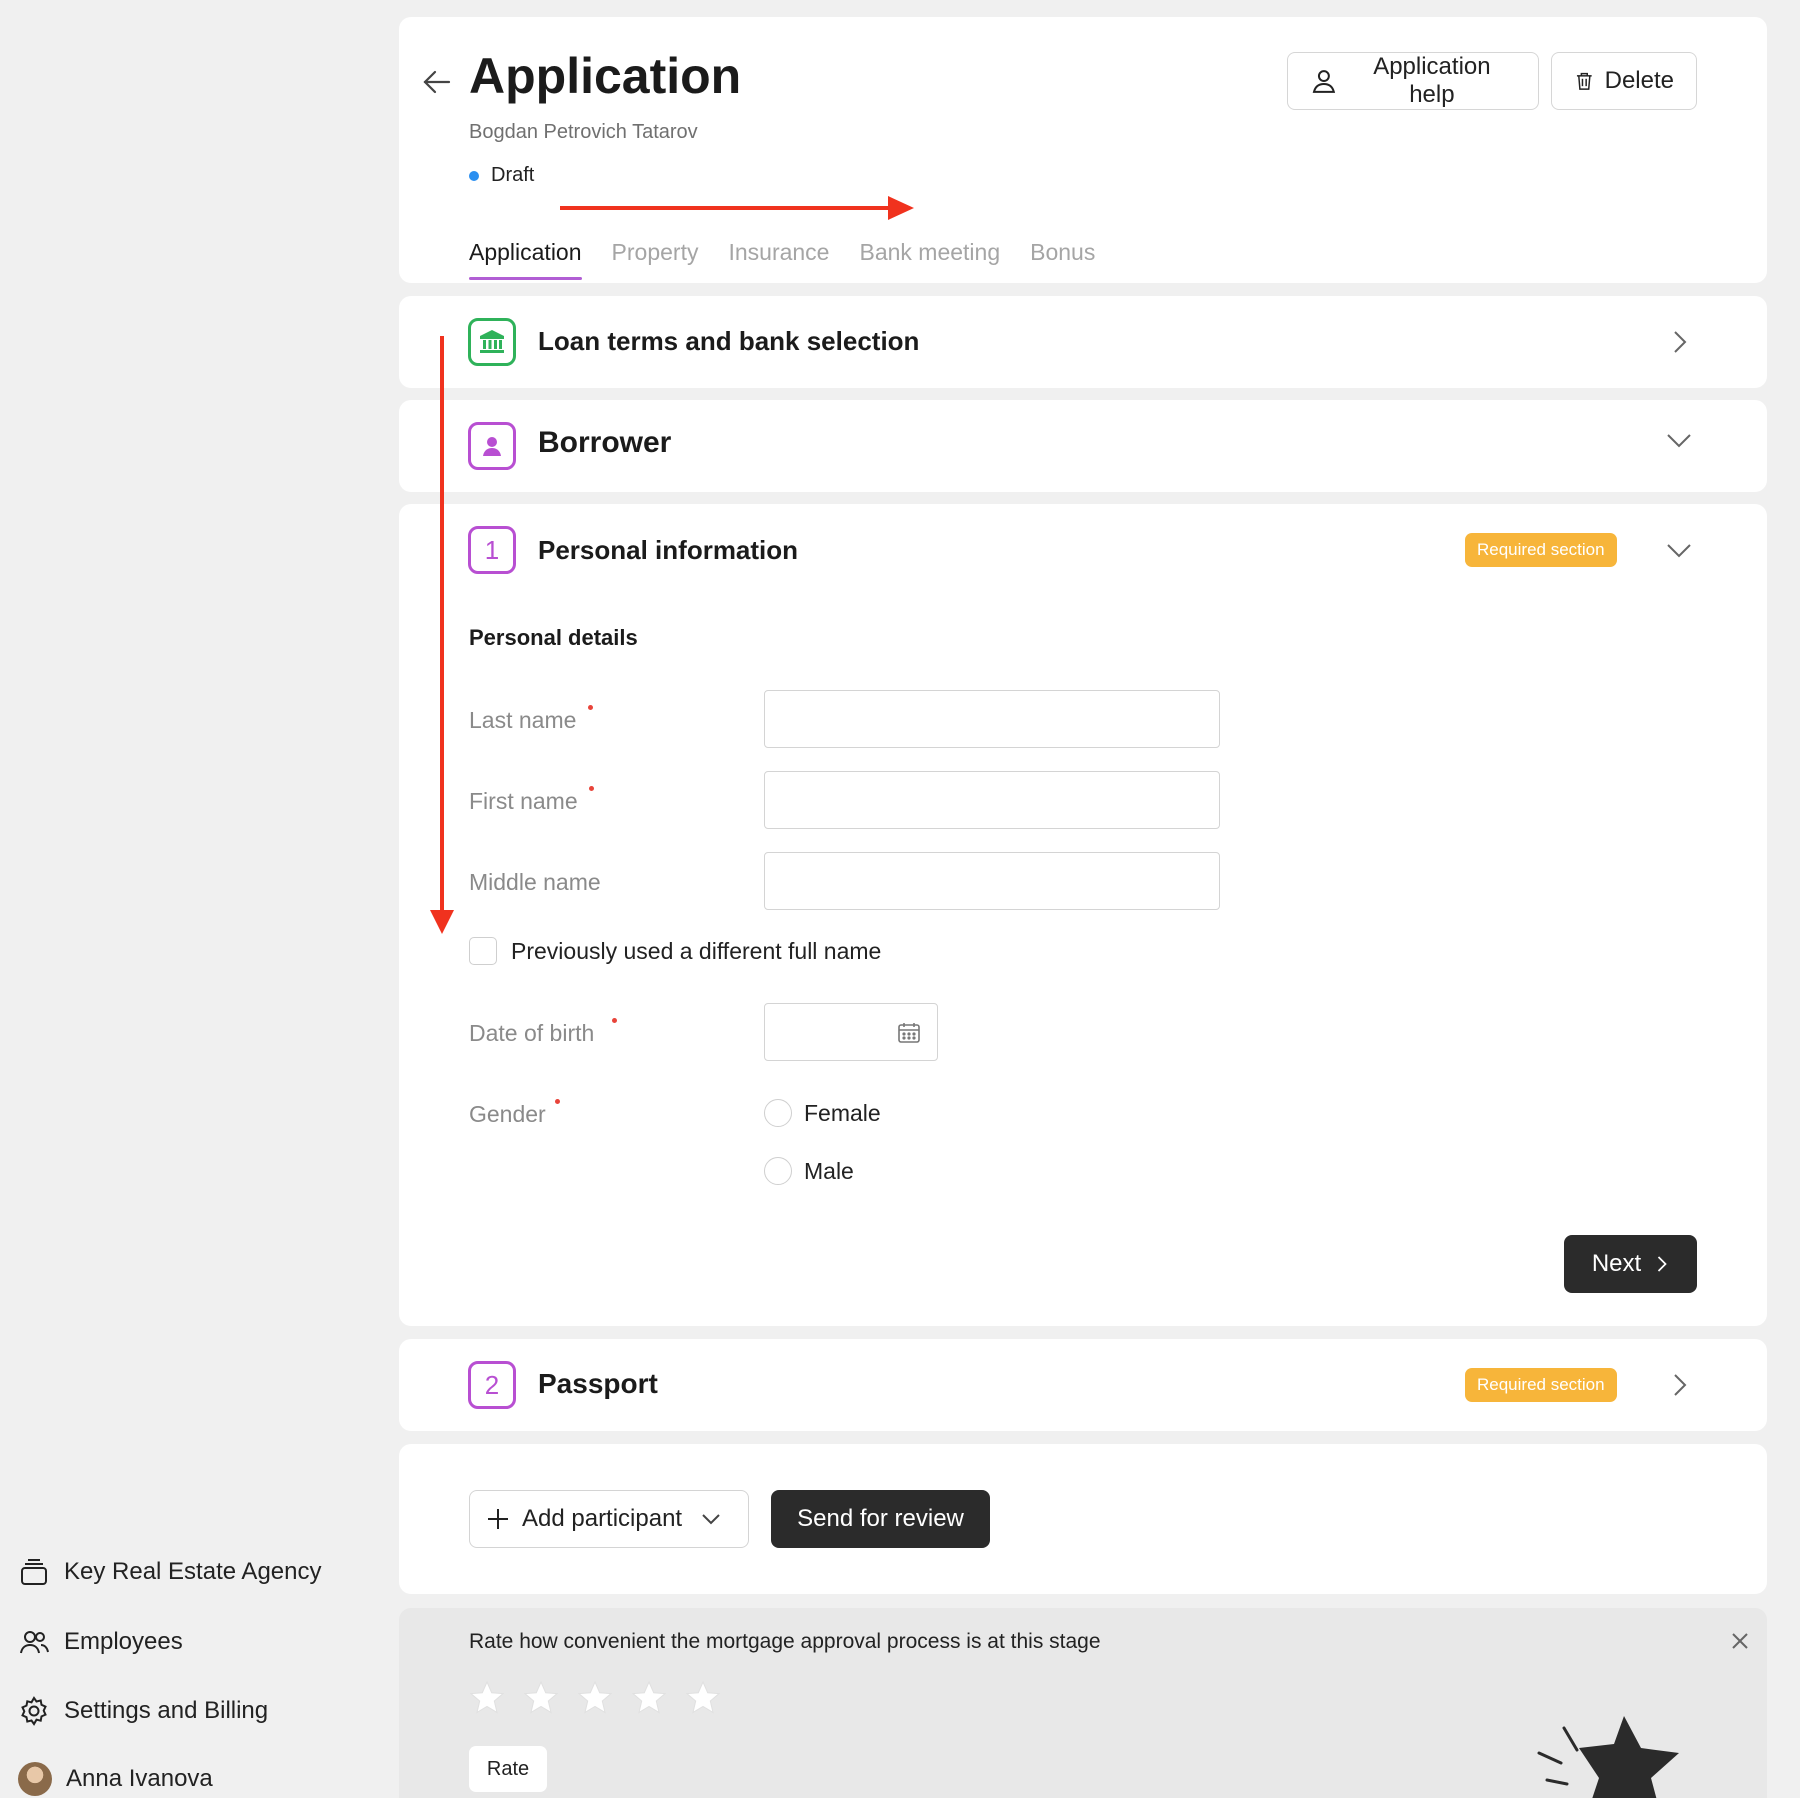 Image resolution: width=1800 pixels, height=1798 pixels. Describe the element at coordinates (1584, 81) in the screenshot. I see `trash-icon` at that location.